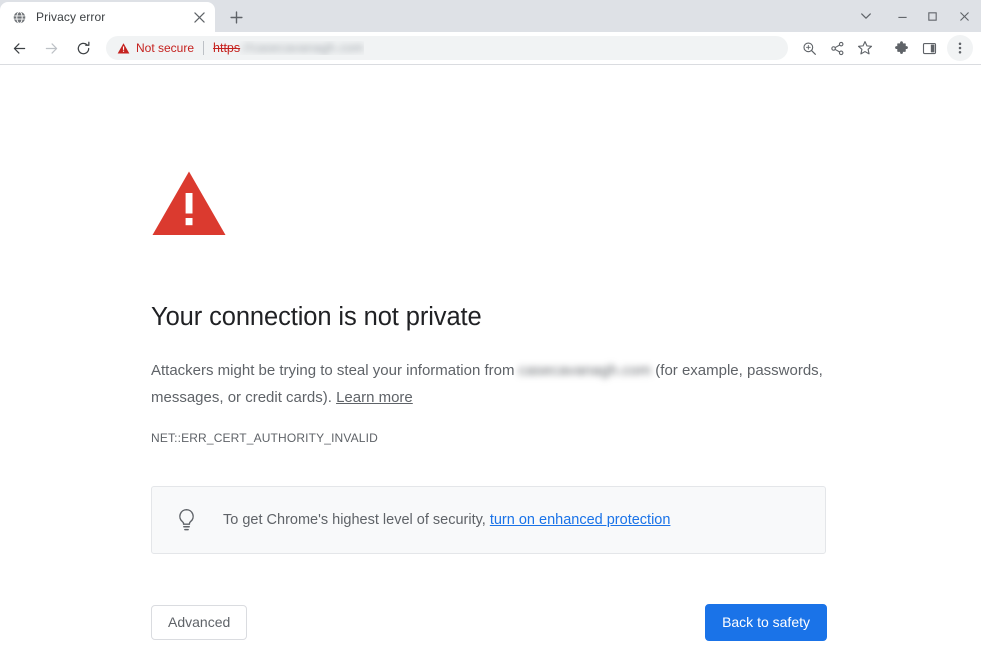 The height and width of the screenshot is (665, 981). What do you see at coordinates (165, 48) in the screenshot?
I see `not-secure-label: Not secure` at bounding box center [165, 48].